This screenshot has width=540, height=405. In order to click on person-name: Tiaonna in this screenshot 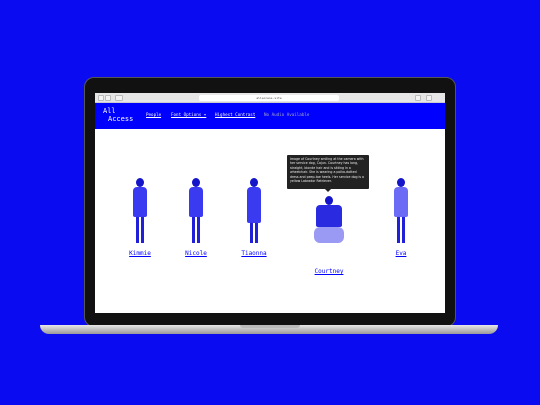, I will do `click(254, 253)`.